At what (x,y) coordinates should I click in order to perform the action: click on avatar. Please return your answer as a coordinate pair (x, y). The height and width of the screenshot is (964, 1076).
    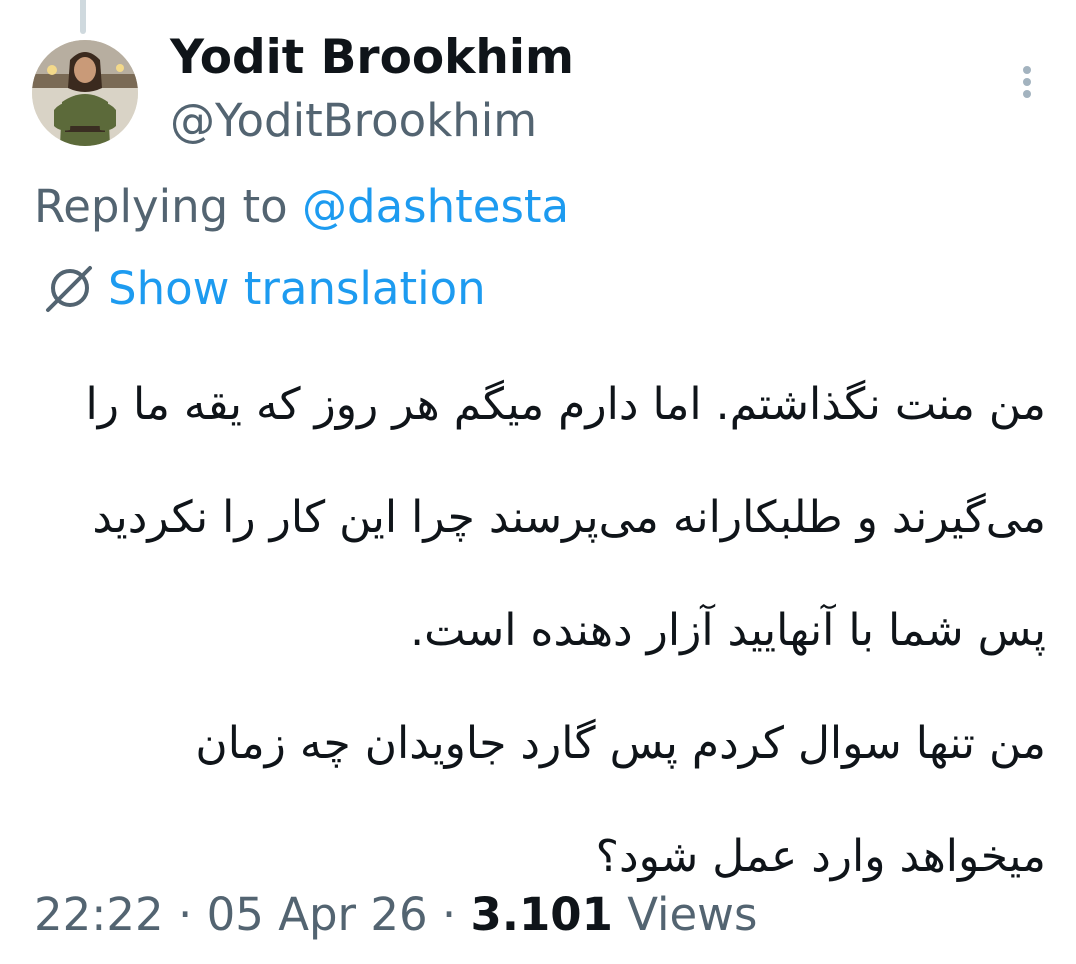
    Looking at the image, I should click on (85, 93).